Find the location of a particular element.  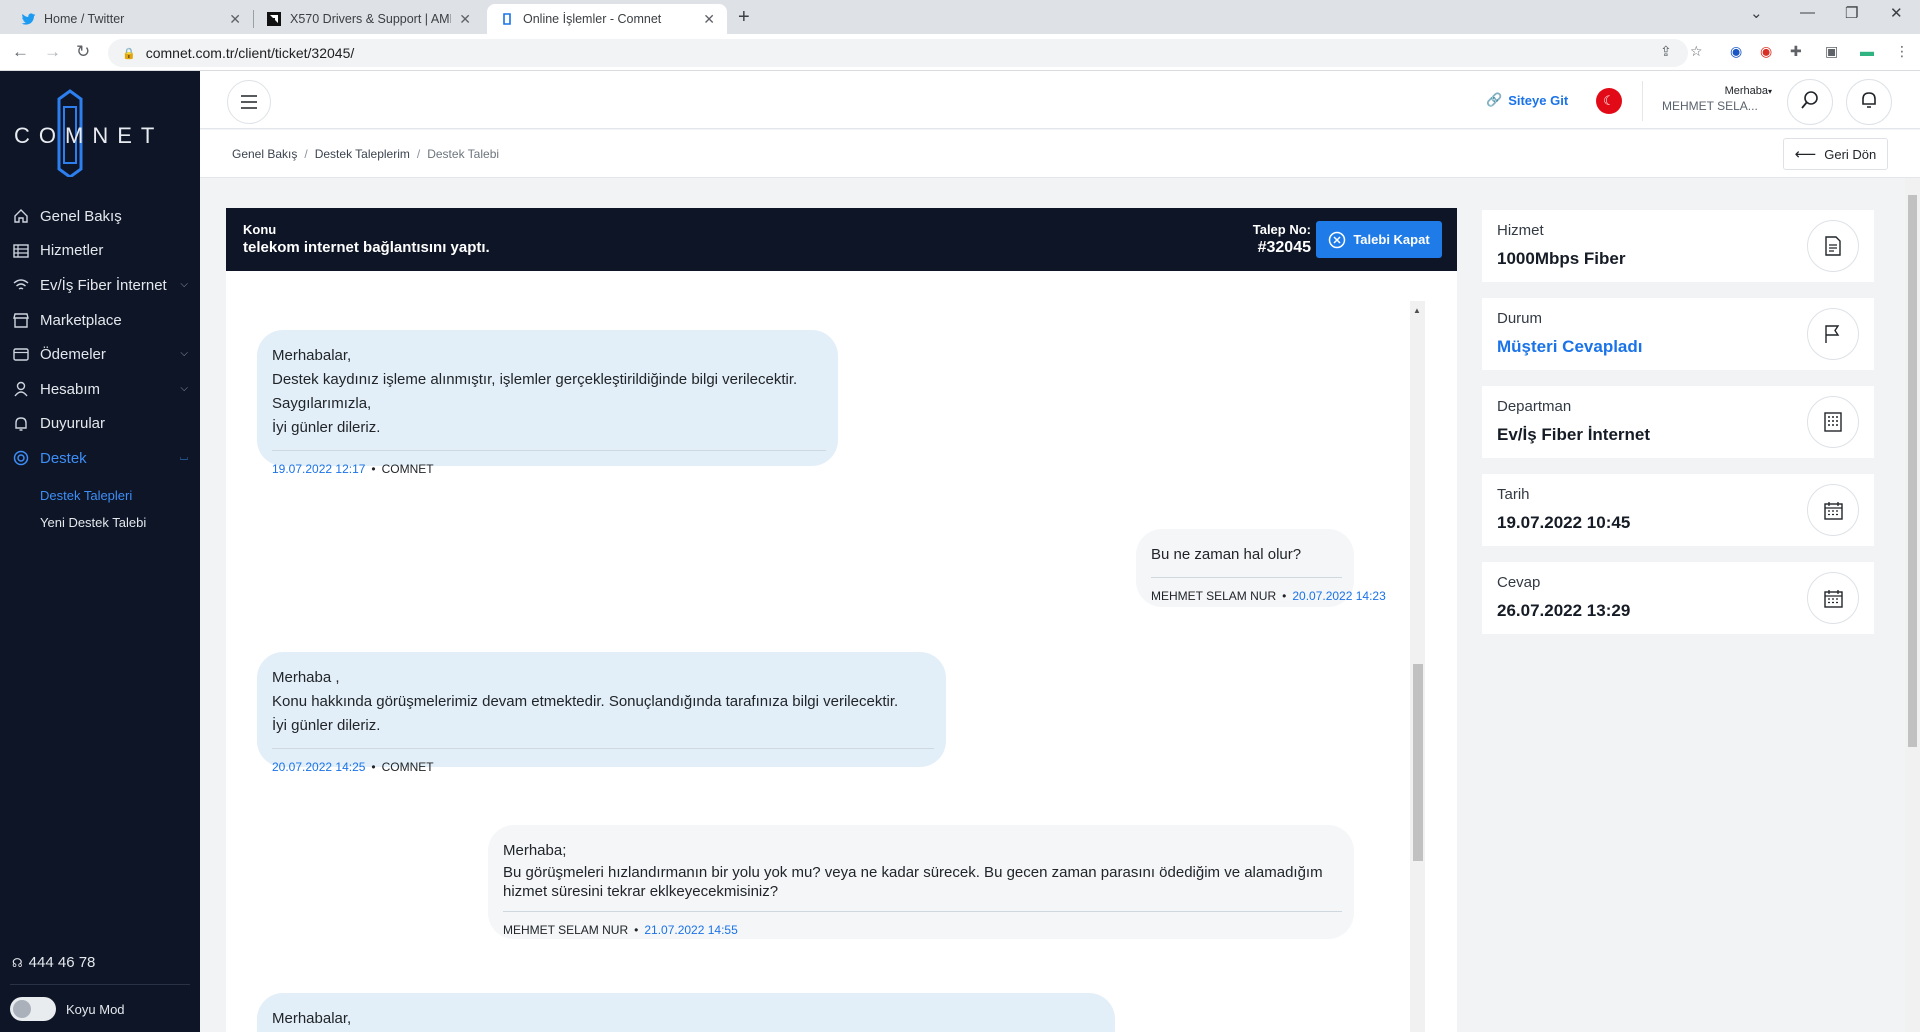

message-bubble: Merhabalar, is located at coordinates (686, 1012).